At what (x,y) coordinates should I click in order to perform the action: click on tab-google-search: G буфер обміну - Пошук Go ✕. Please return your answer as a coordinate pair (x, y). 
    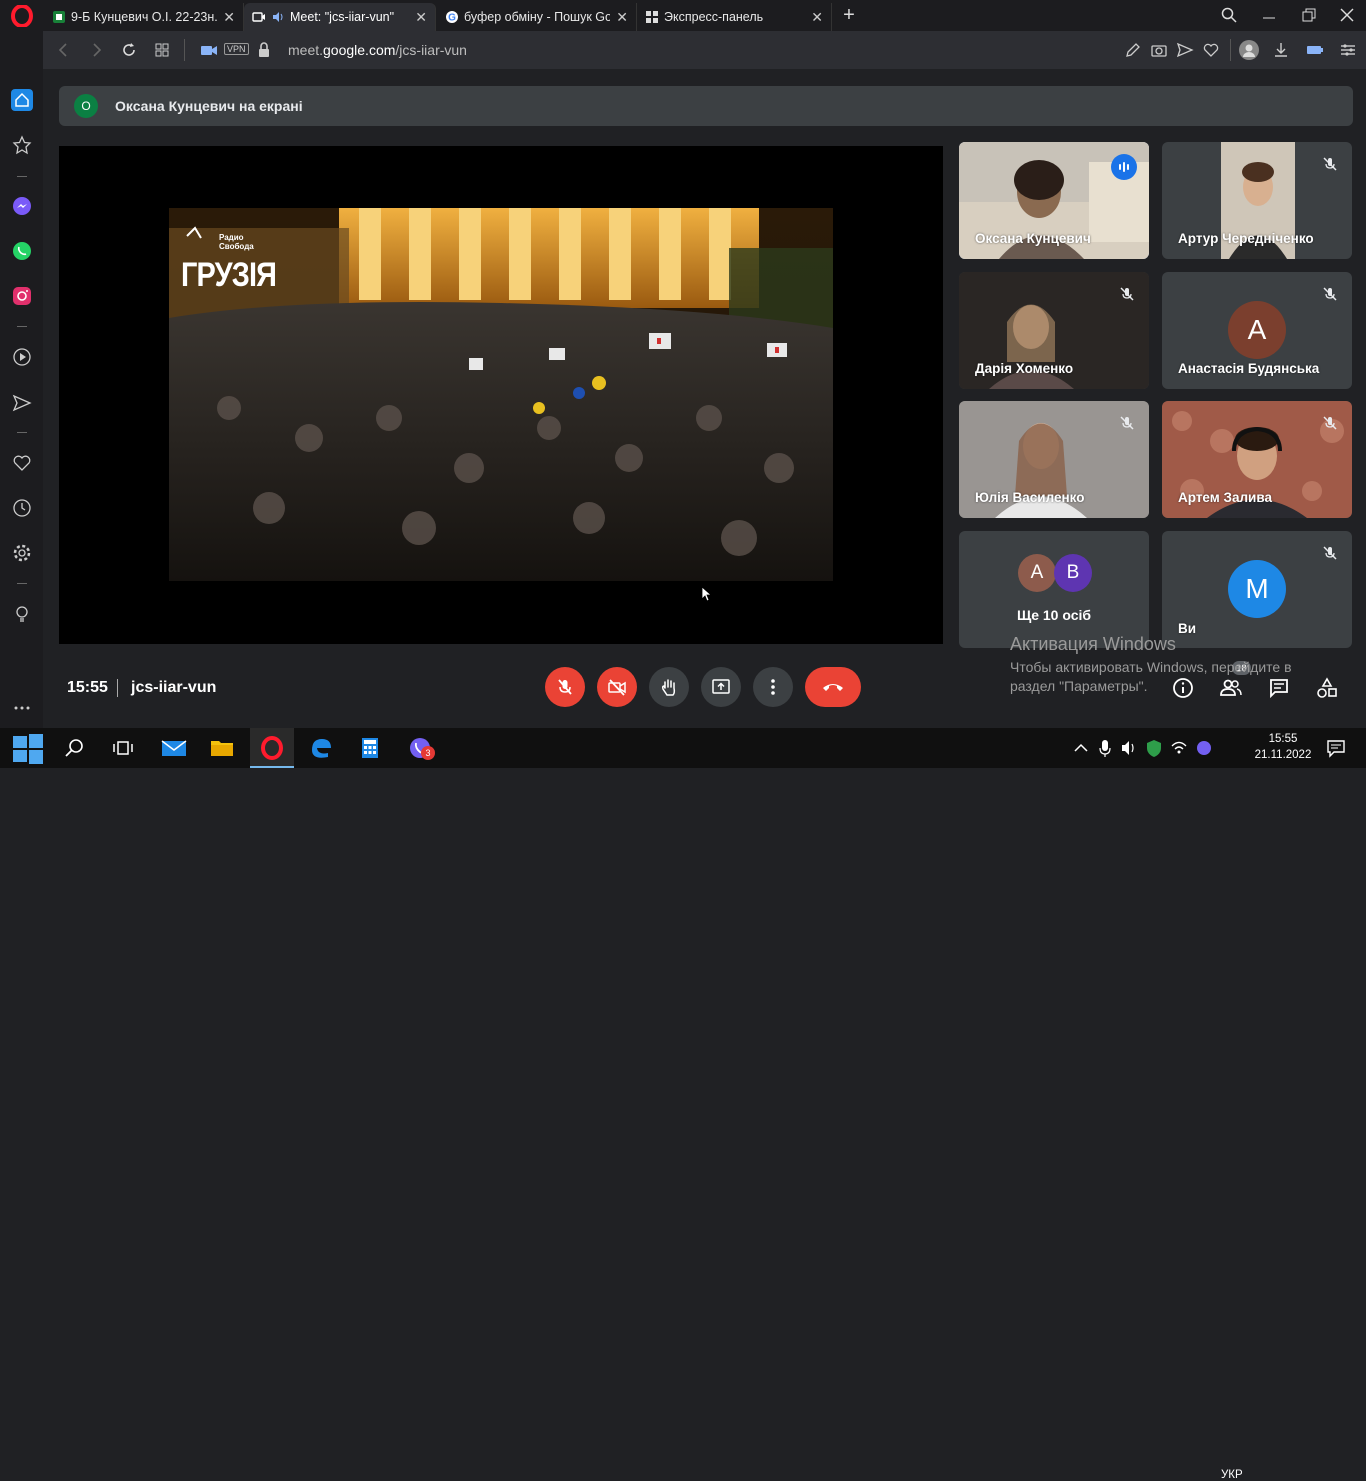
    Looking at the image, I should click on (537, 17).